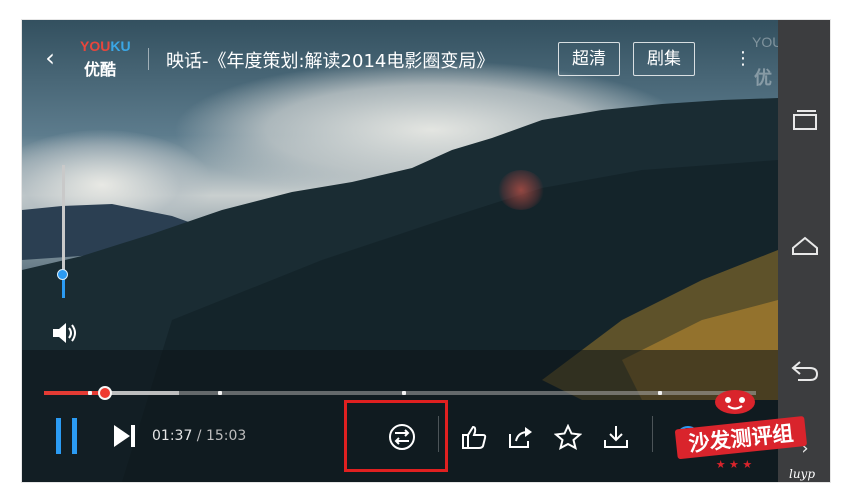  What do you see at coordinates (589, 59) in the screenshot?
I see `quality-button: 超清` at bounding box center [589, 59].